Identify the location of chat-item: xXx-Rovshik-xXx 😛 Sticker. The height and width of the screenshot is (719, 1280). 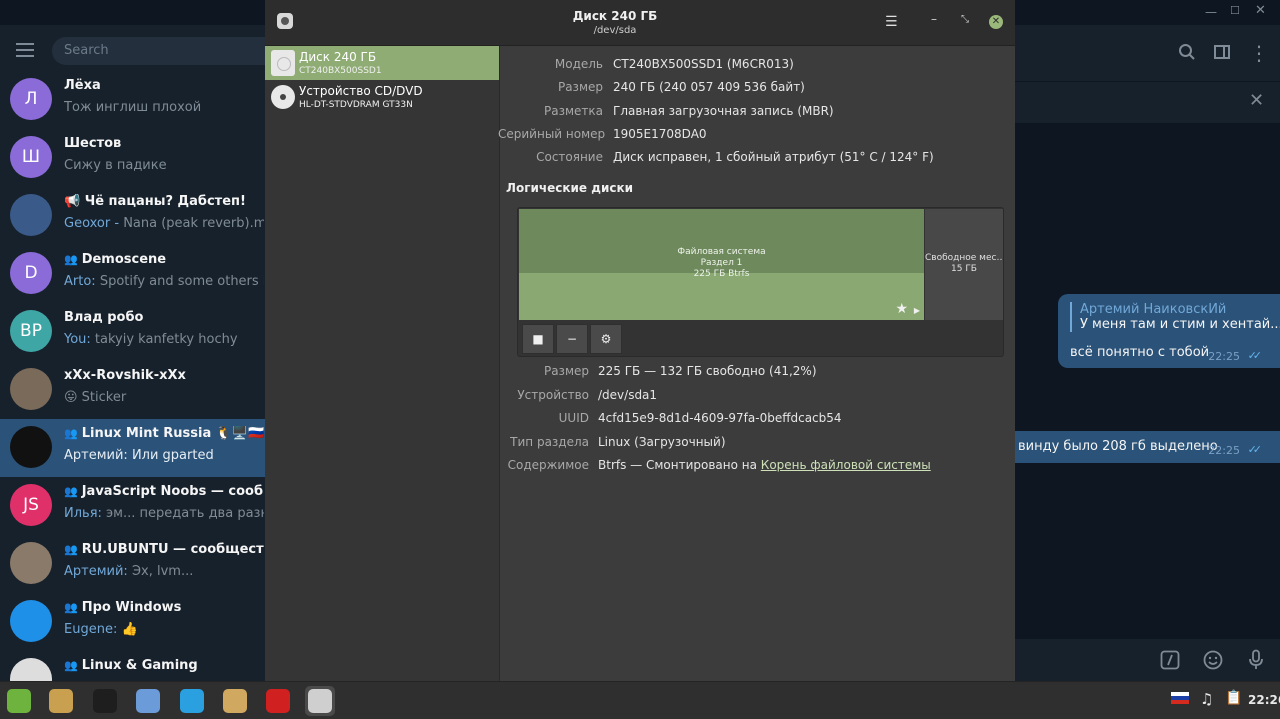
(132, 390).